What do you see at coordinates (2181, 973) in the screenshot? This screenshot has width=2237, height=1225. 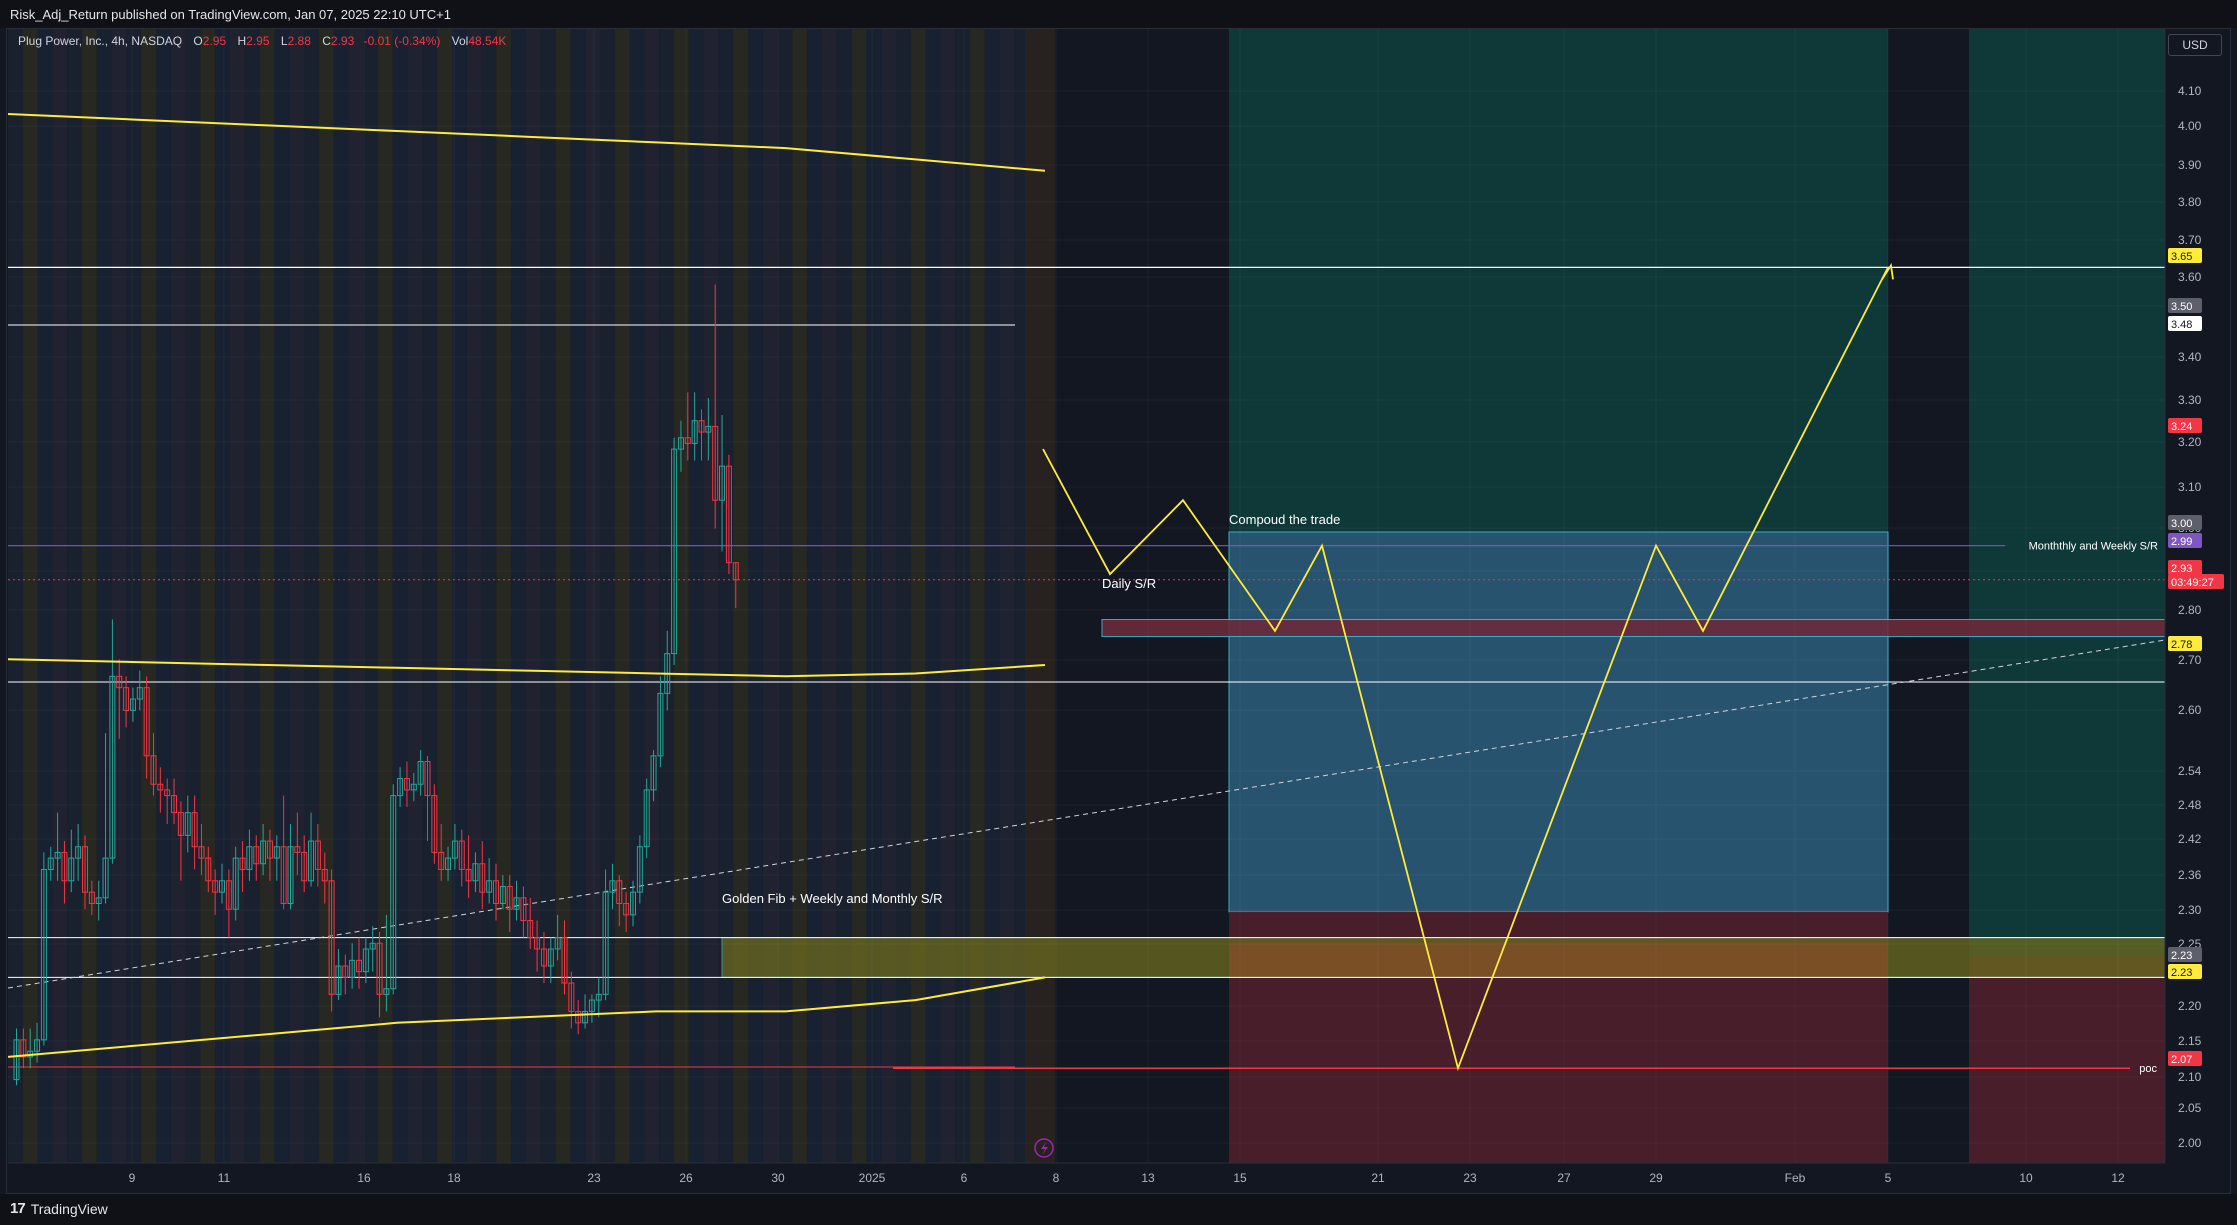 I see `price-label-text: 2.23` at bounding box center [2181, 973].